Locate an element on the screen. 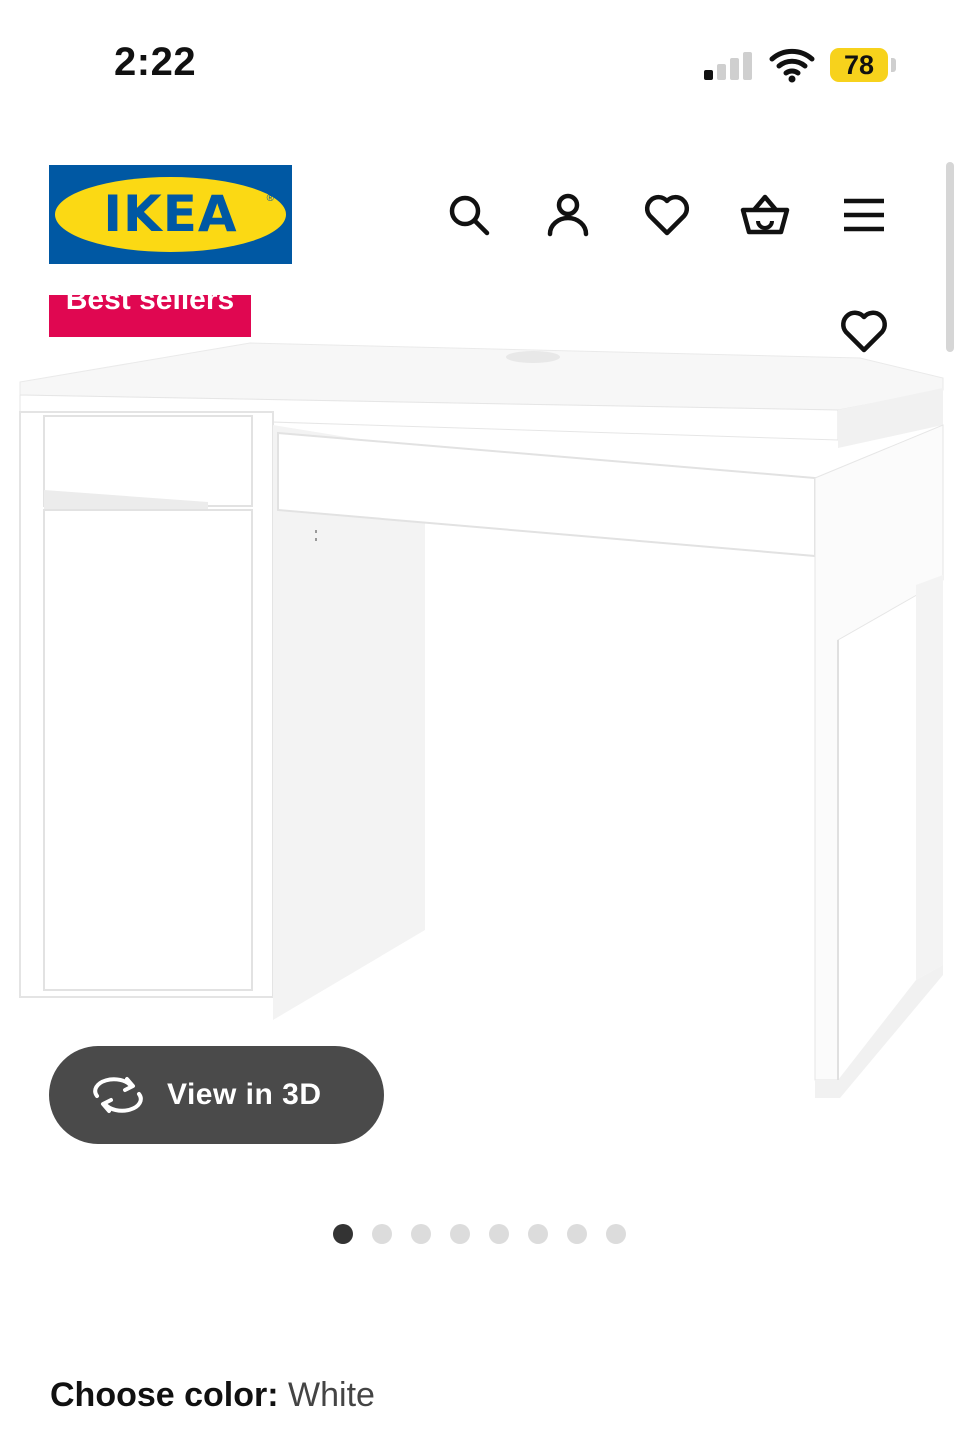 This screenshot has width=963, height=1440. user-icon is located at coordinates (568, 215).